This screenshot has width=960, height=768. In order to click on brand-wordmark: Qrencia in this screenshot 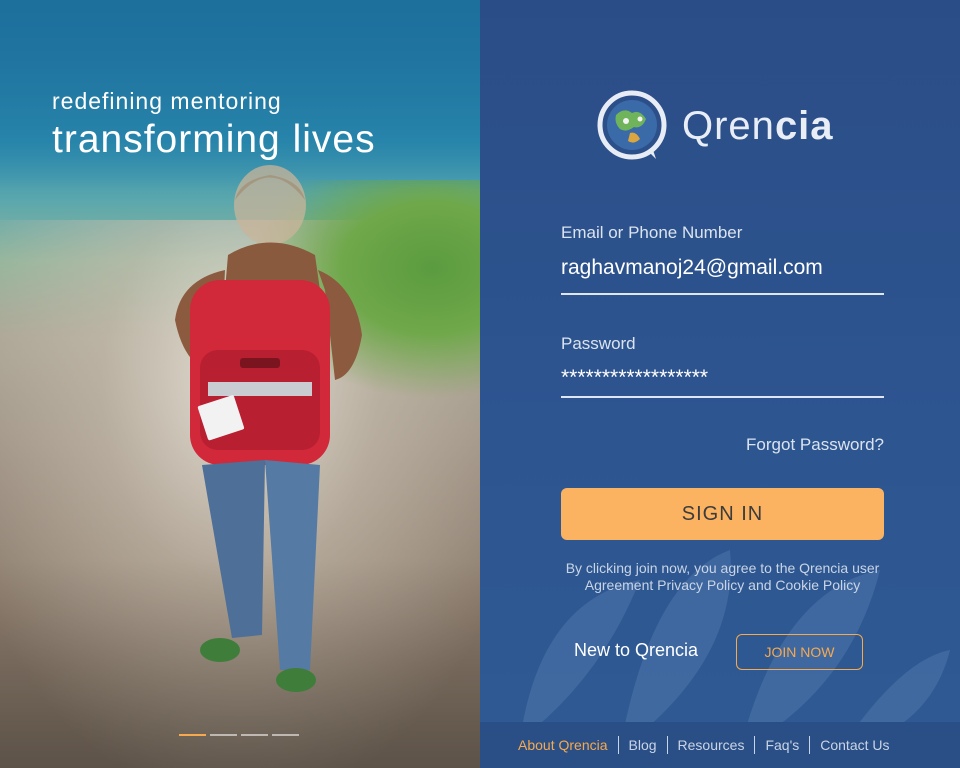, I will do `click(758, 126)`.